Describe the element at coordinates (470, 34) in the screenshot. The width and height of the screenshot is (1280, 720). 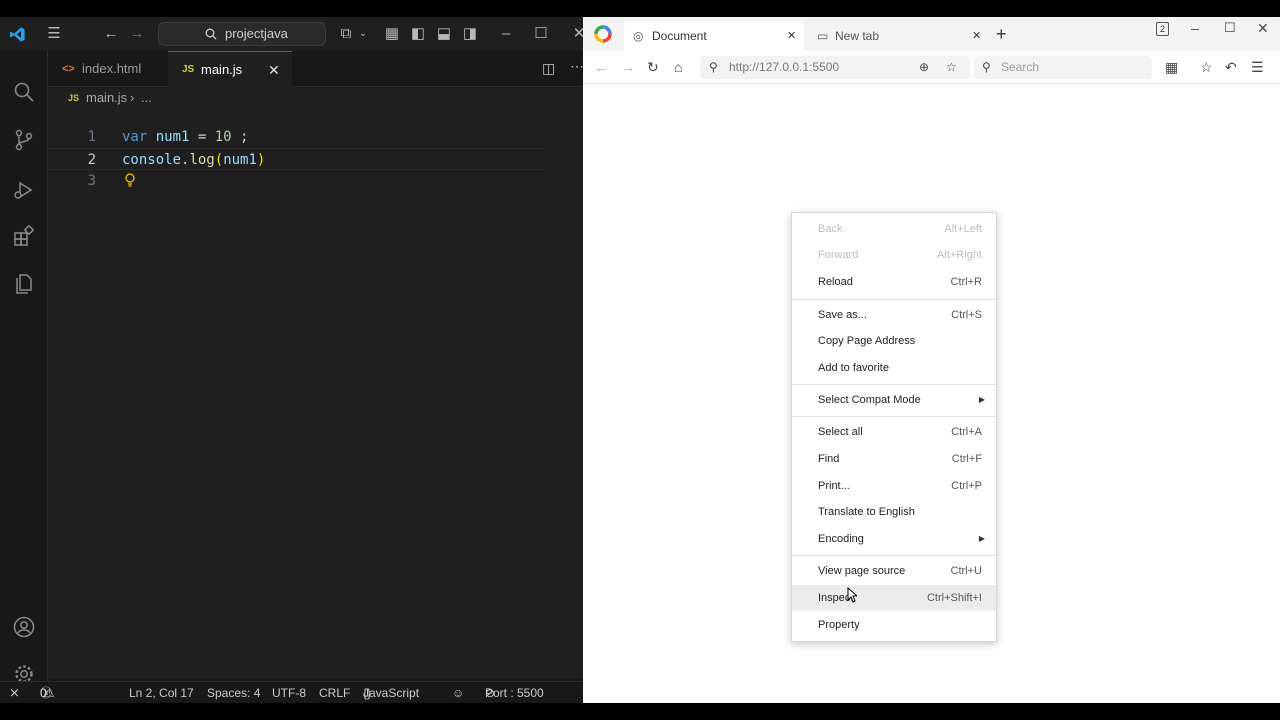
I see `toggle-secondary-sidebar-icon: ◨` at that location.